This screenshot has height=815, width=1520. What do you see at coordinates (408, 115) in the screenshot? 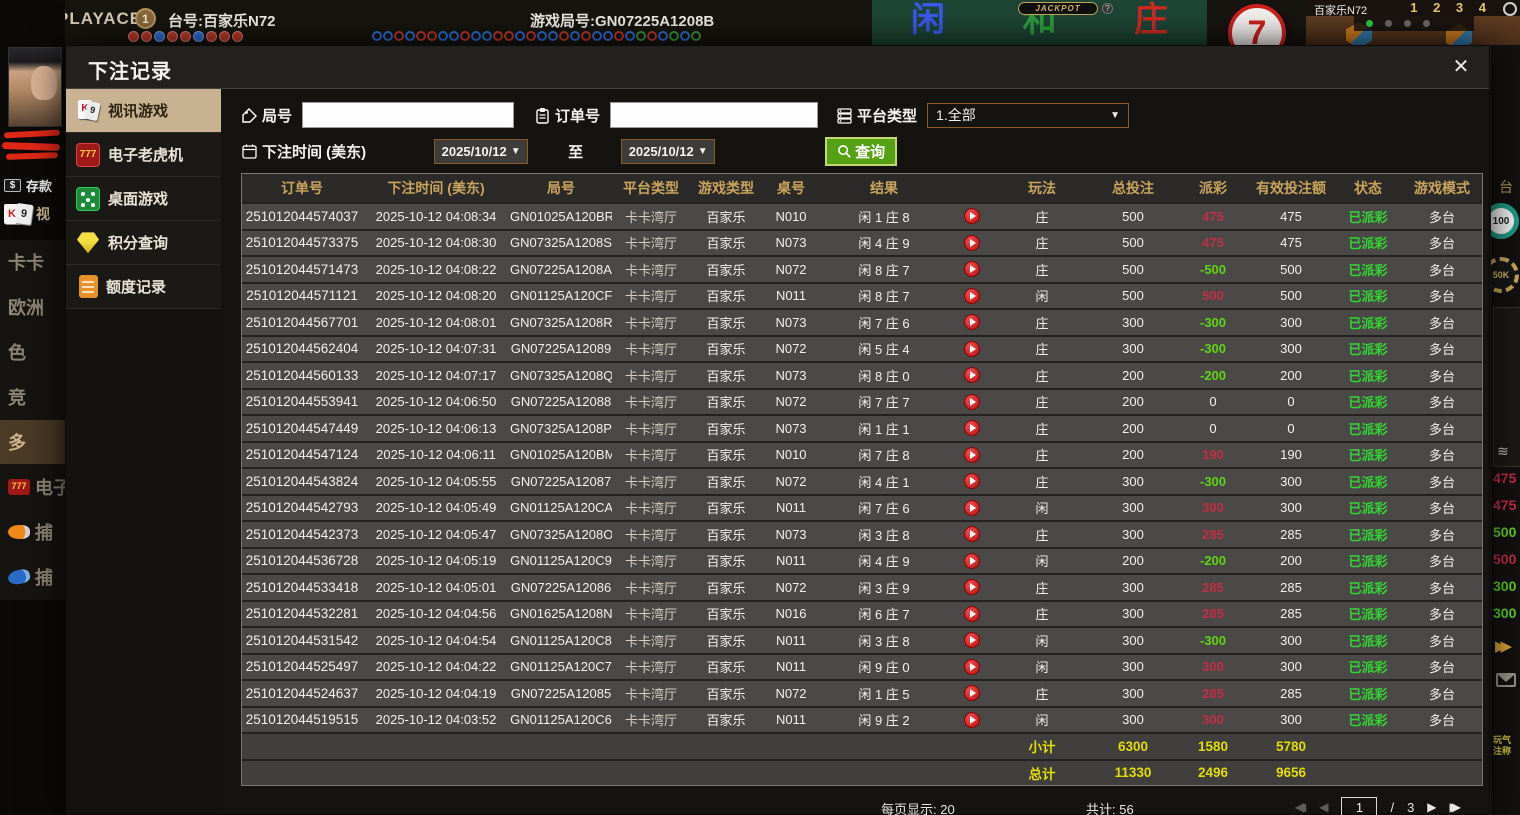
I see `round-input` at bounding box center [408, 115].